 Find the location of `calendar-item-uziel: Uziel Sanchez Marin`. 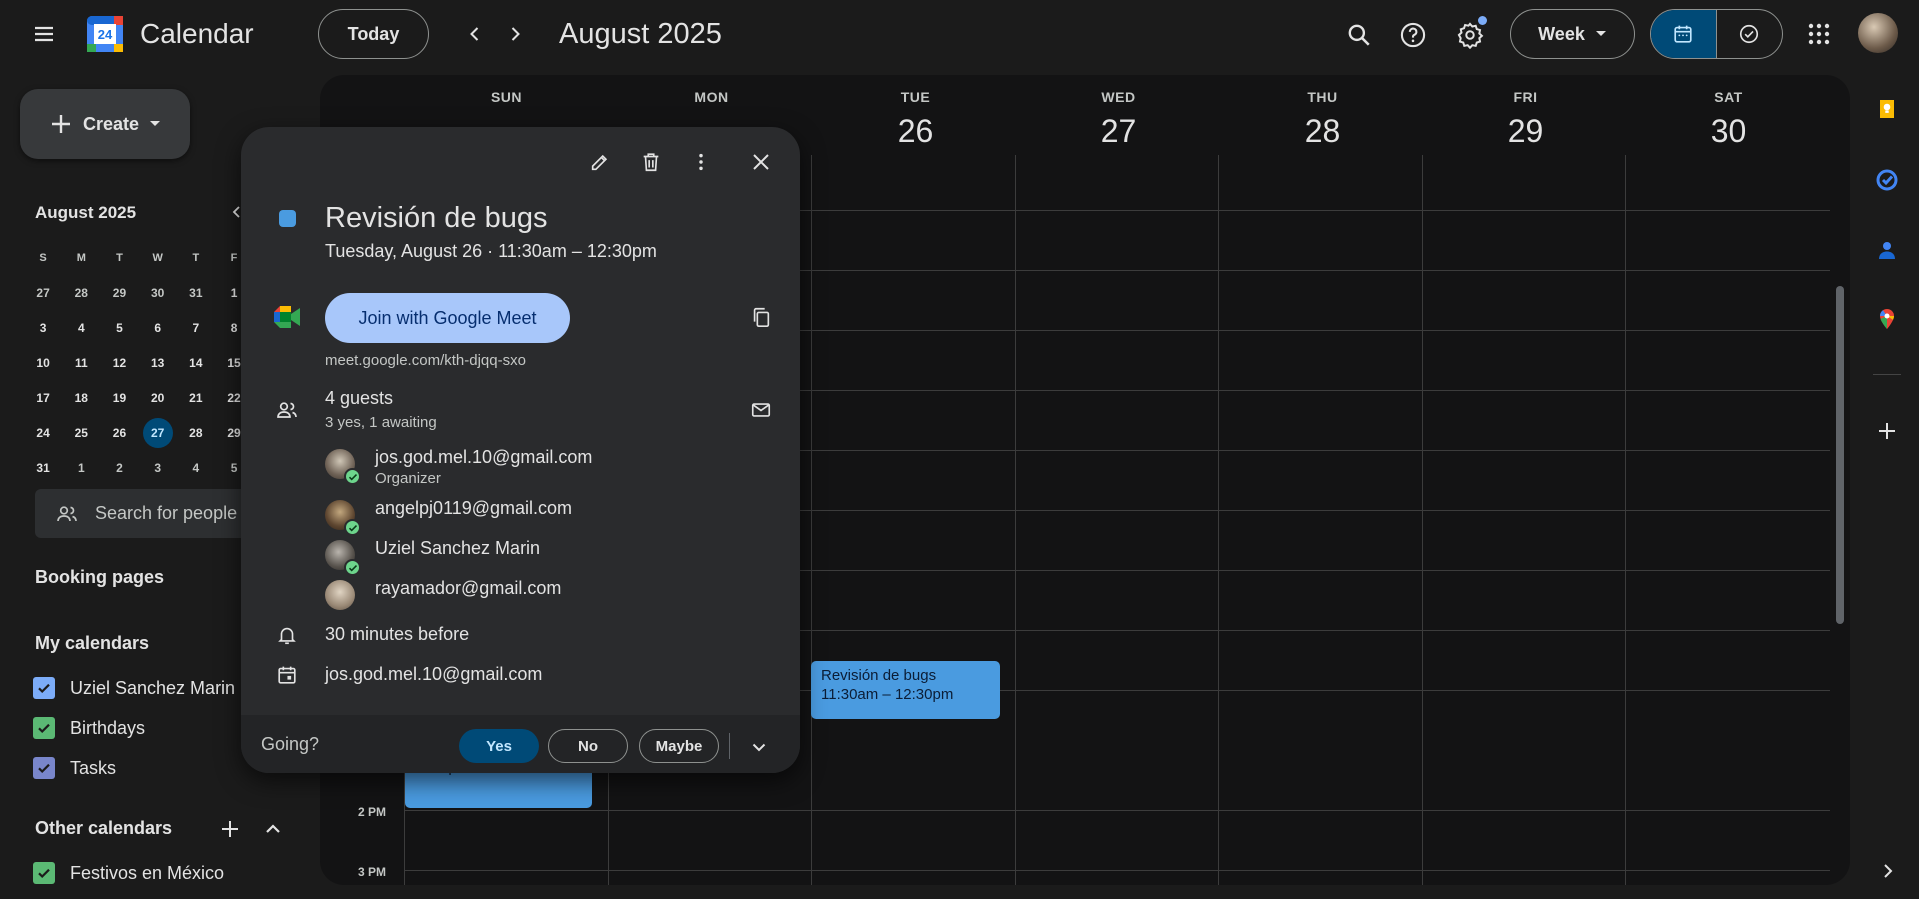

calendar-item-uziel: Uziel Sanchez Marin is located at coordinates (134, 688).